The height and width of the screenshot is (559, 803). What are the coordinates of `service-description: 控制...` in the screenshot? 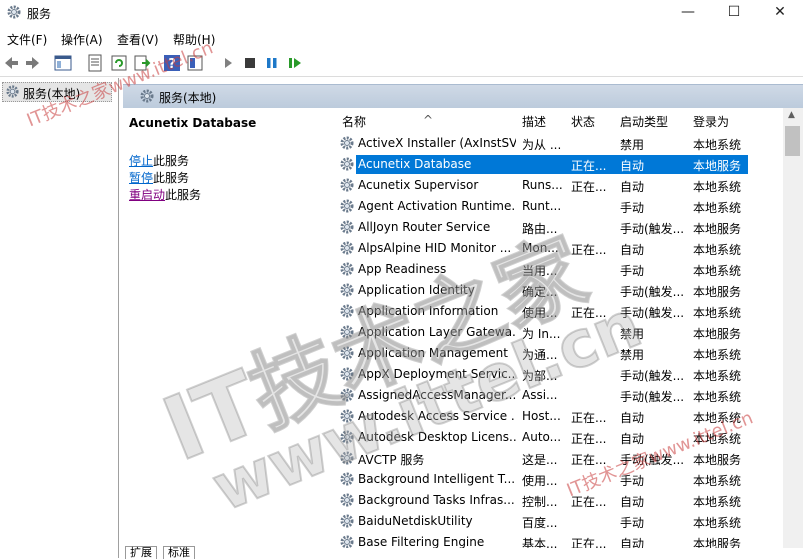 It's located at (540, 502).